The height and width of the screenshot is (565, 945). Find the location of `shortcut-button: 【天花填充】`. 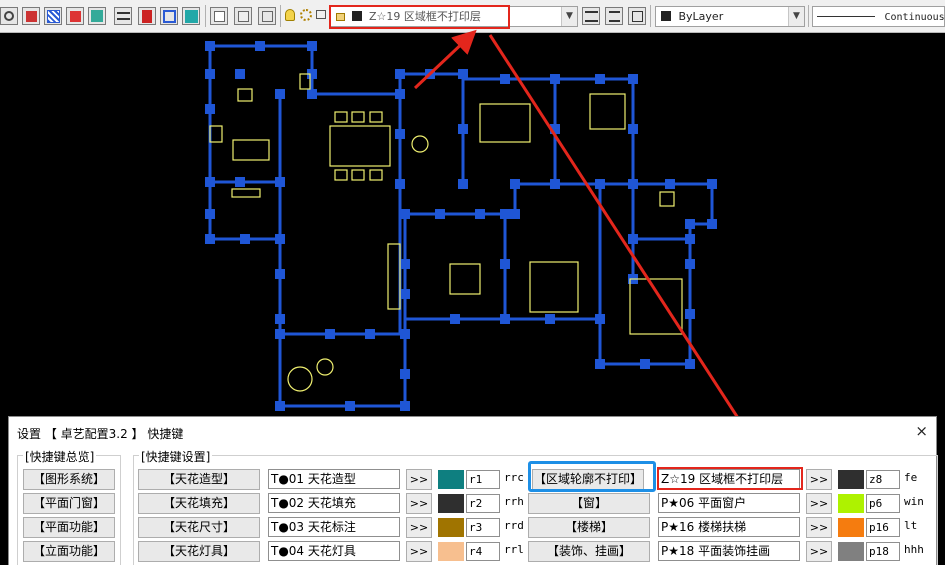

shortcut-button: 【天花填充】 is located at coordinates (199, 503).